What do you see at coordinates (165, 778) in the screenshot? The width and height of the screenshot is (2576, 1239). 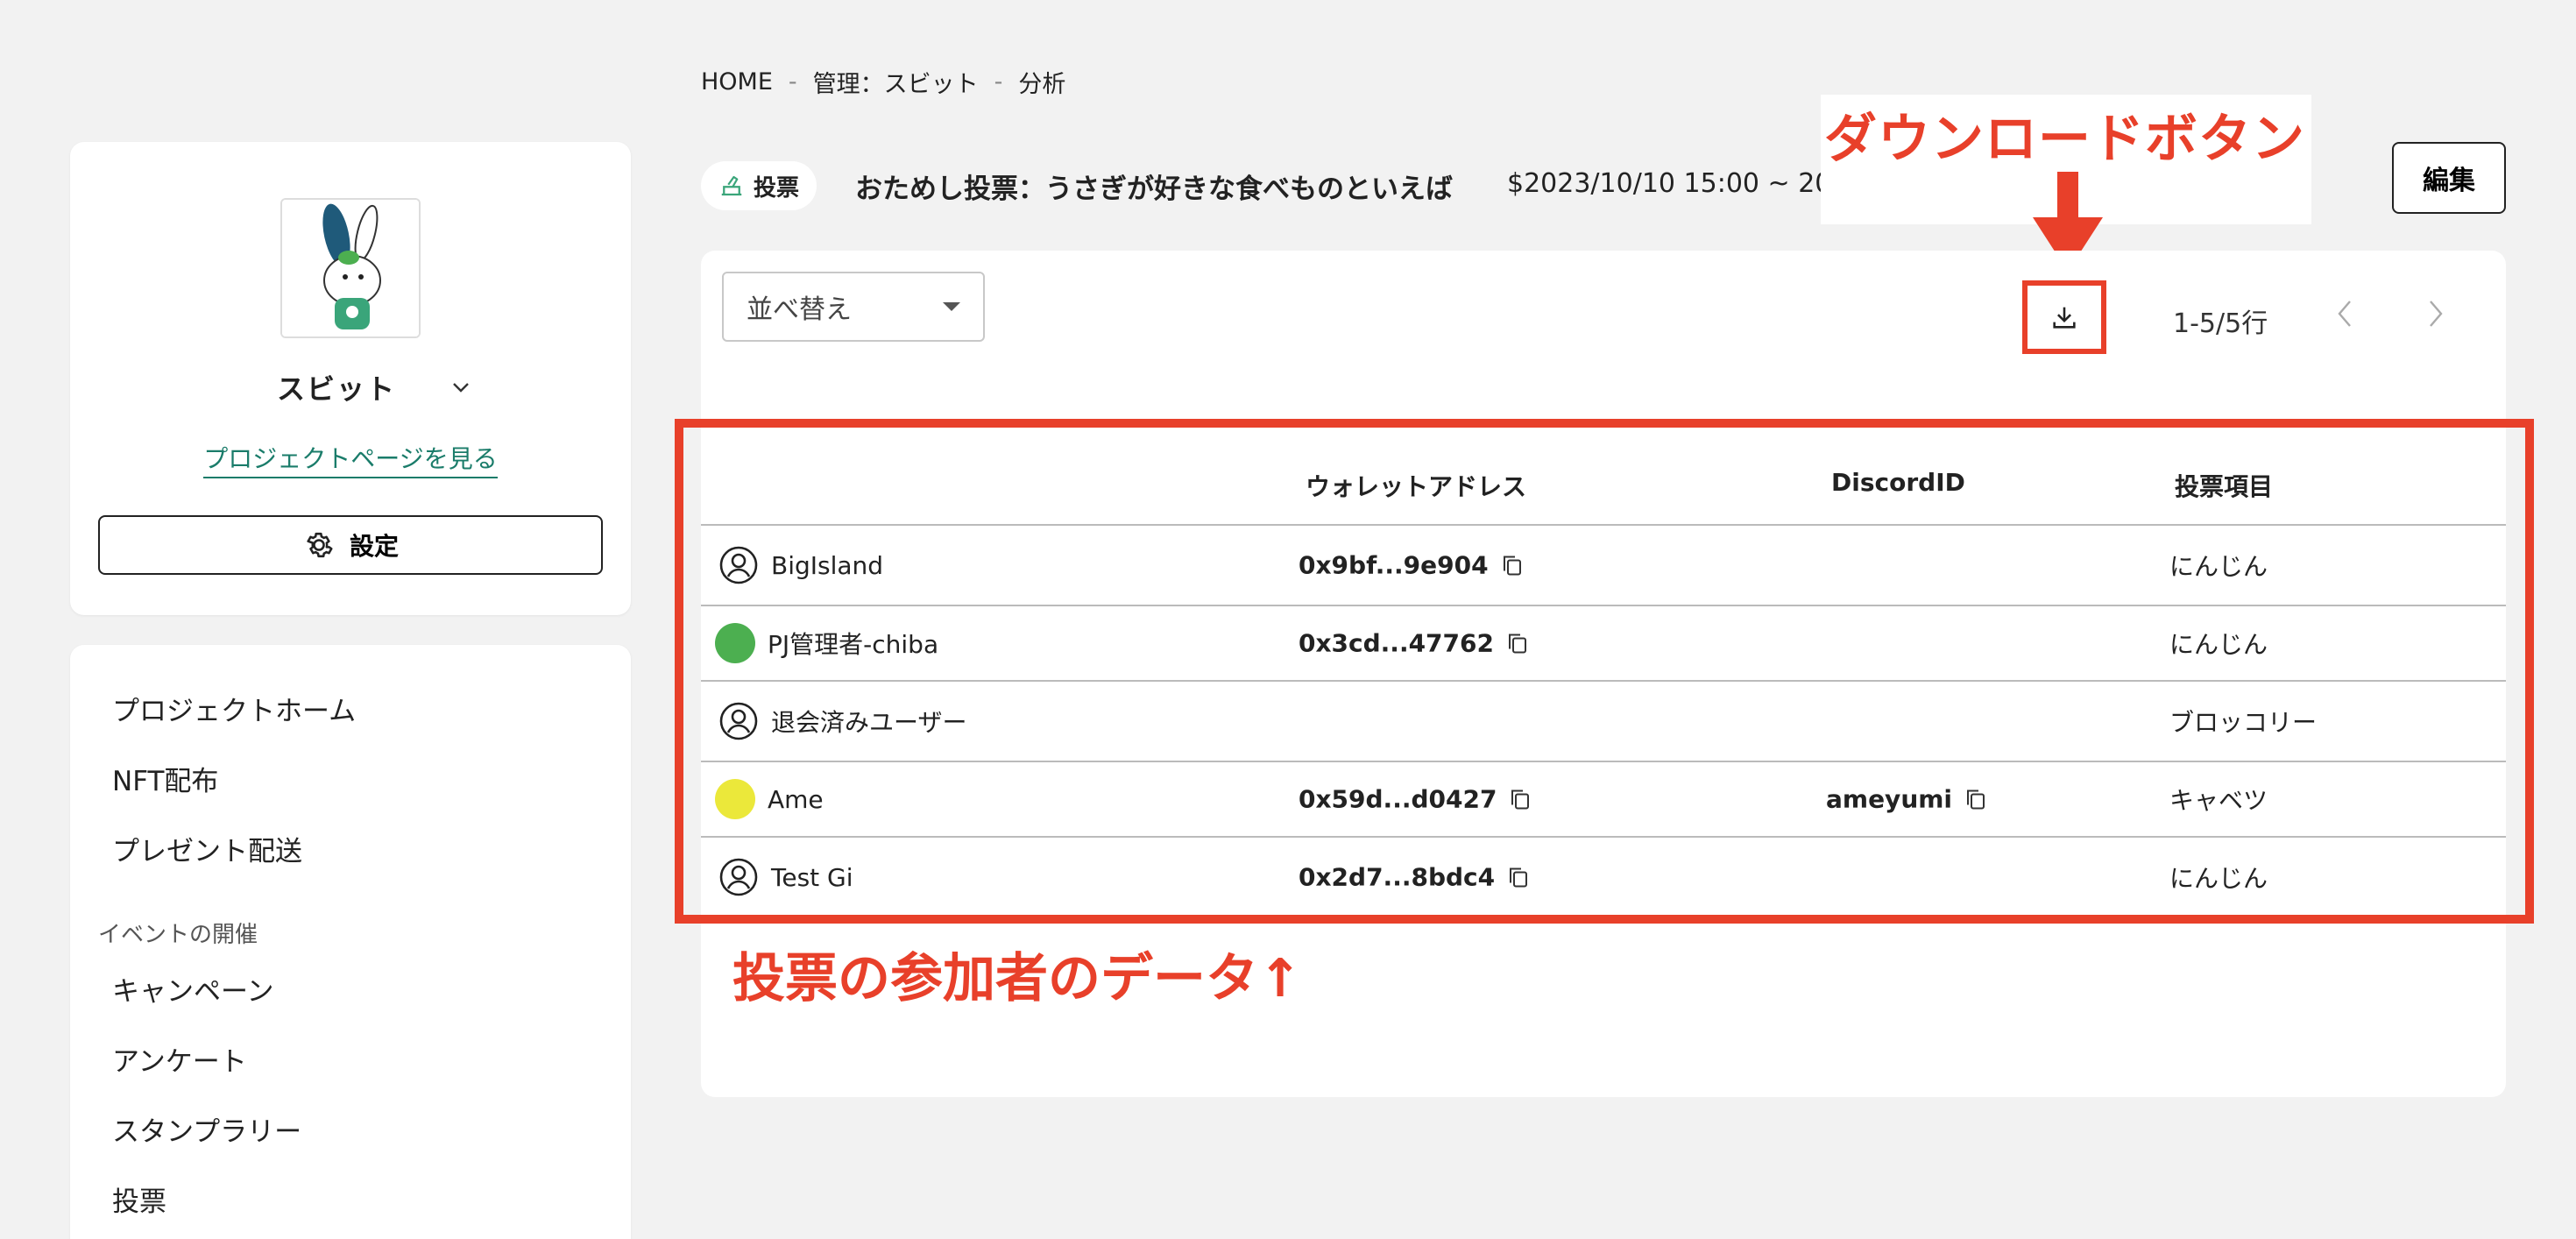 I see `sidebar-item-nft: NFT配布` at bounding box center [165, 778].